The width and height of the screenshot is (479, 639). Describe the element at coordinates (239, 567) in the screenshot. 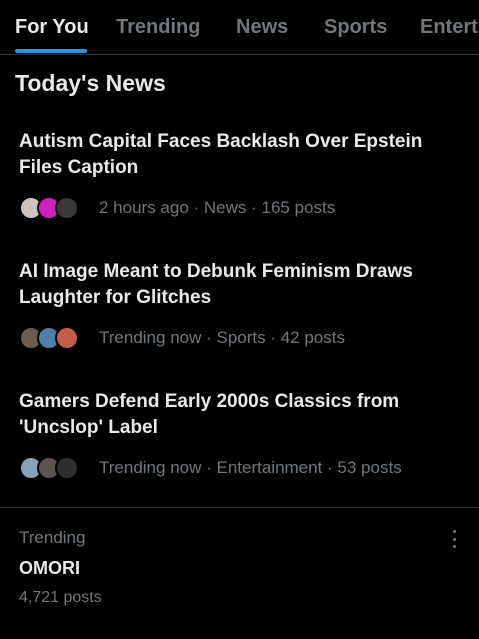

I see `trend-item: Trending OMORI 4,721 posts` at that location.